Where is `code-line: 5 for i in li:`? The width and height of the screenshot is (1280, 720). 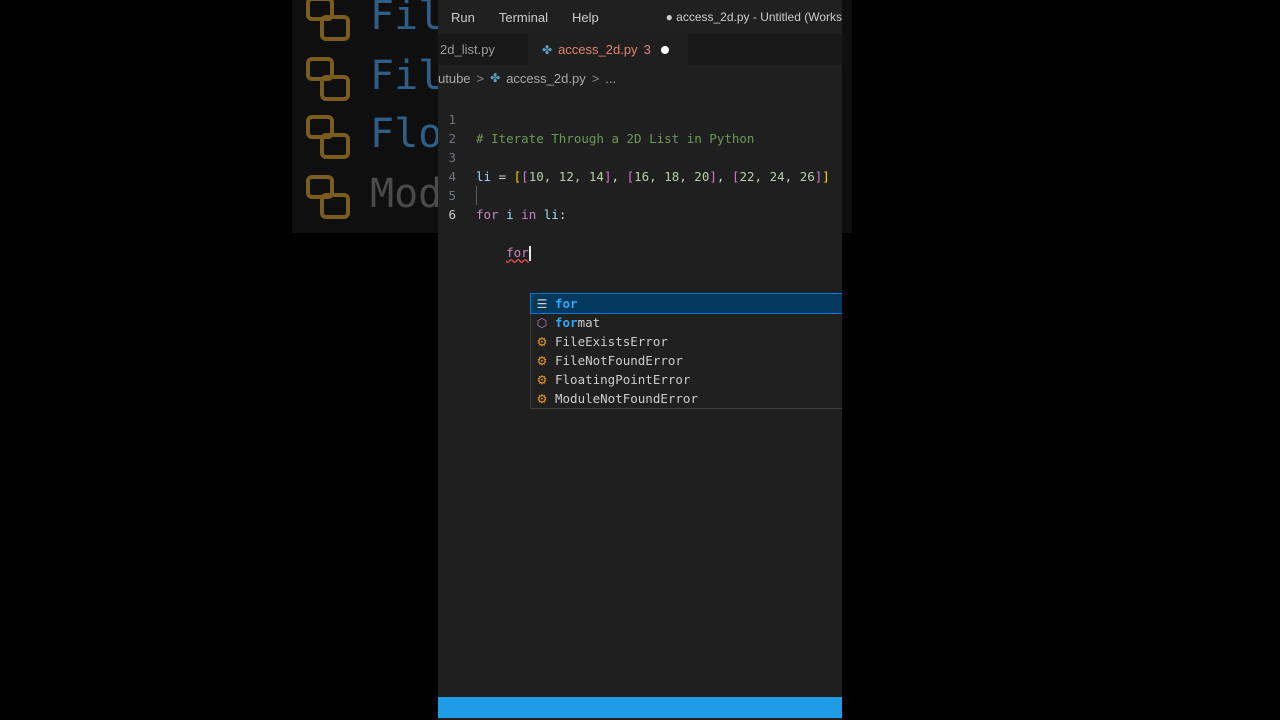
code-line: 5 for i in li: is located at coordinates (640, 194).